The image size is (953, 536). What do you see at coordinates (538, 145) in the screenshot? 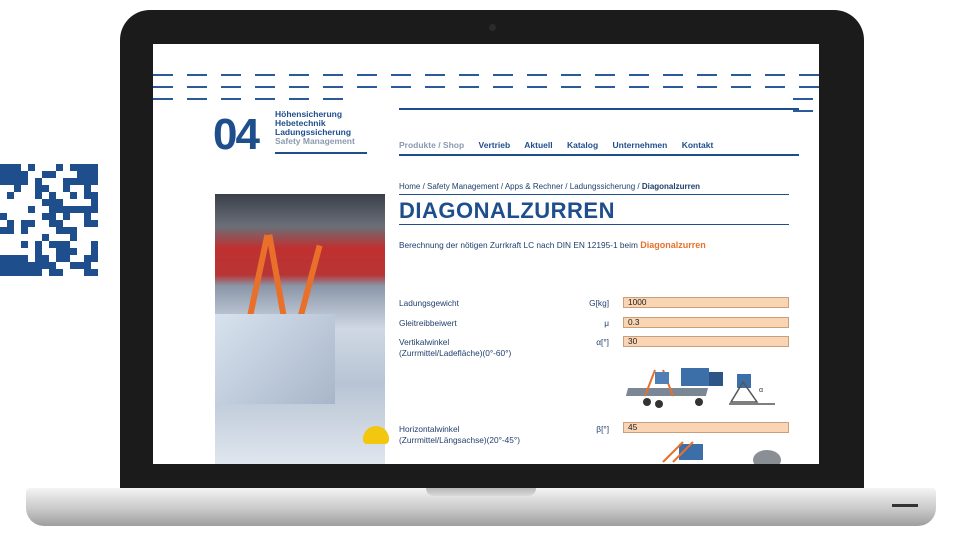
I see `nav-item-aktuell: Aktuell` at bounding box center [538, 145].